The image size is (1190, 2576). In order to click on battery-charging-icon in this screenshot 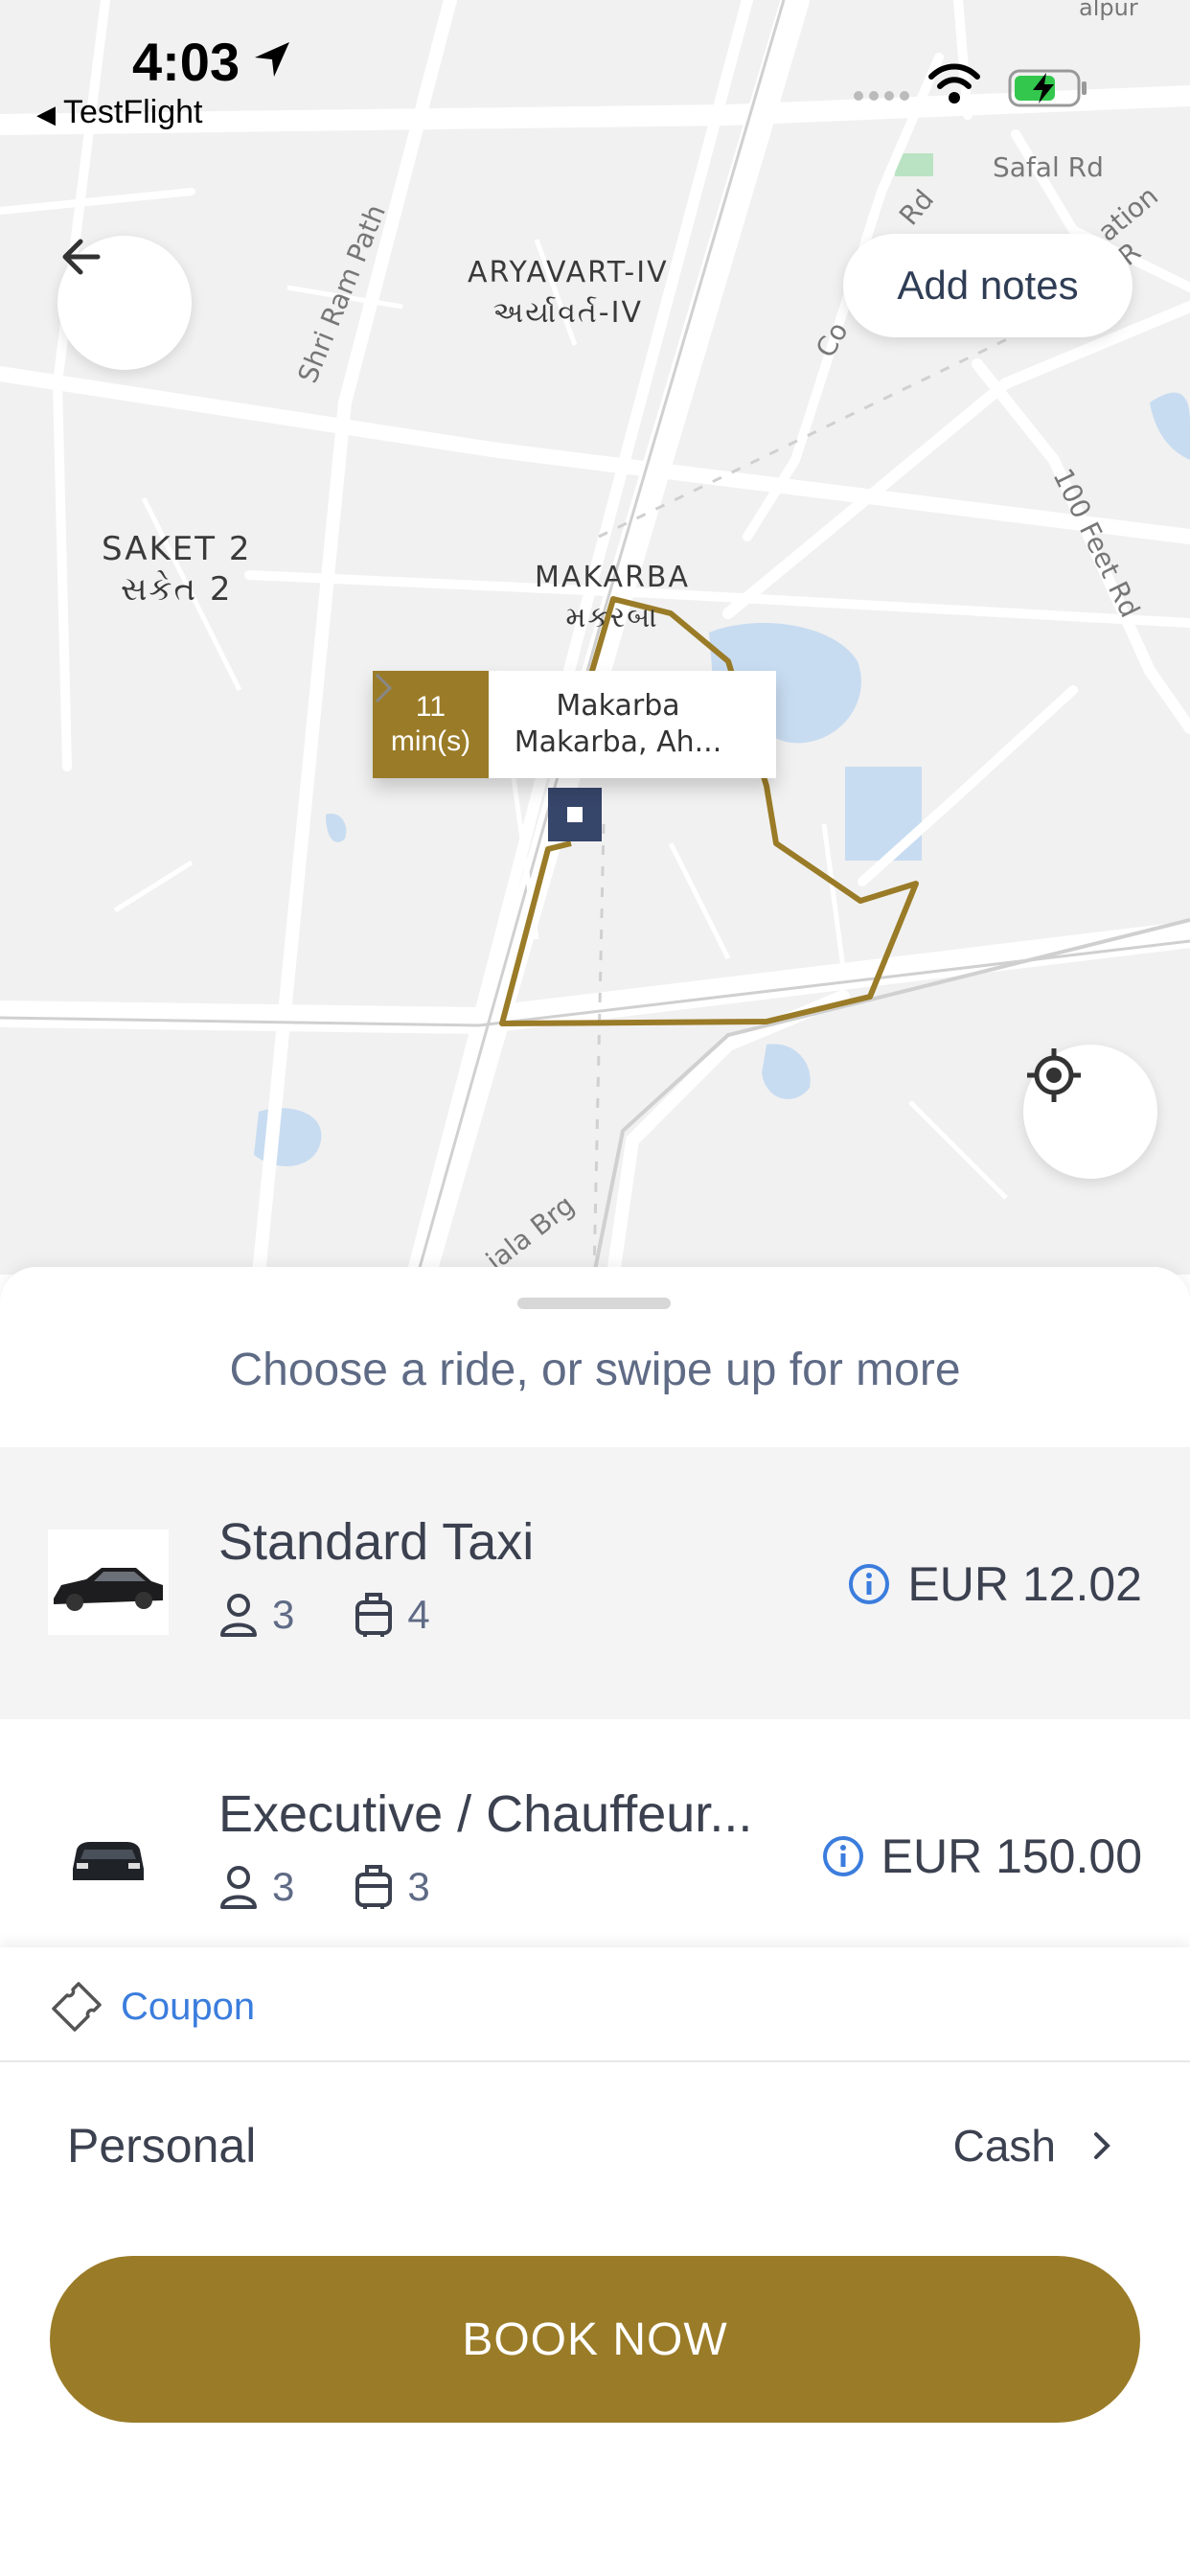, I will do `click(1047, 88)`.